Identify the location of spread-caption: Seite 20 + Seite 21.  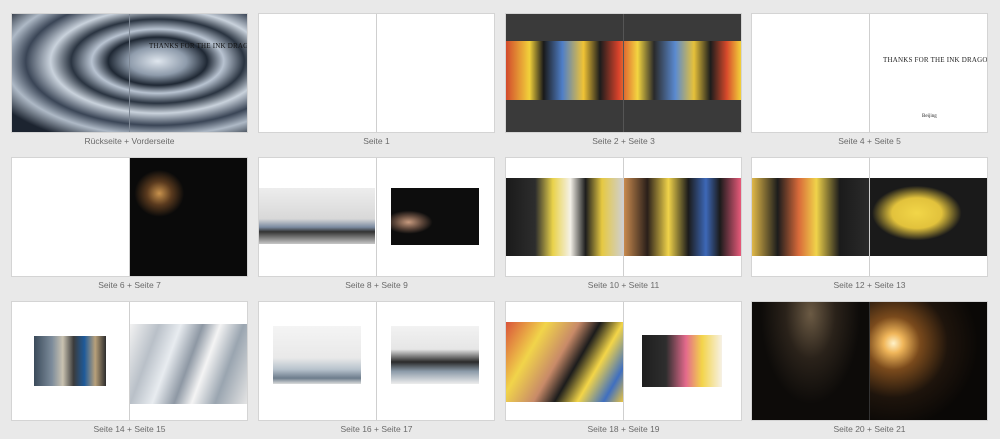
(869, 429).